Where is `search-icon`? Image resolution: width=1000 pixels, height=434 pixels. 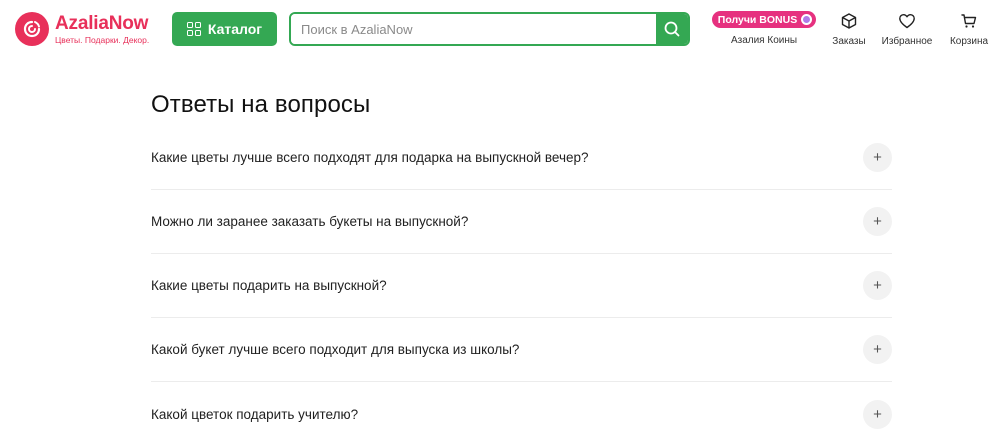
search-icon is located at coordinates (672, 29).